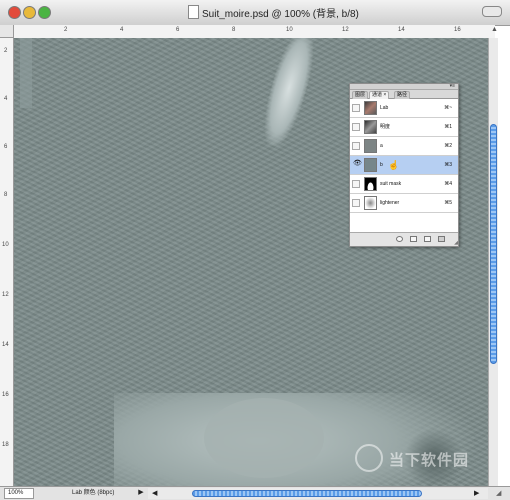  I want to click on channel-shortcut: ⌘5, so click(448, 203).